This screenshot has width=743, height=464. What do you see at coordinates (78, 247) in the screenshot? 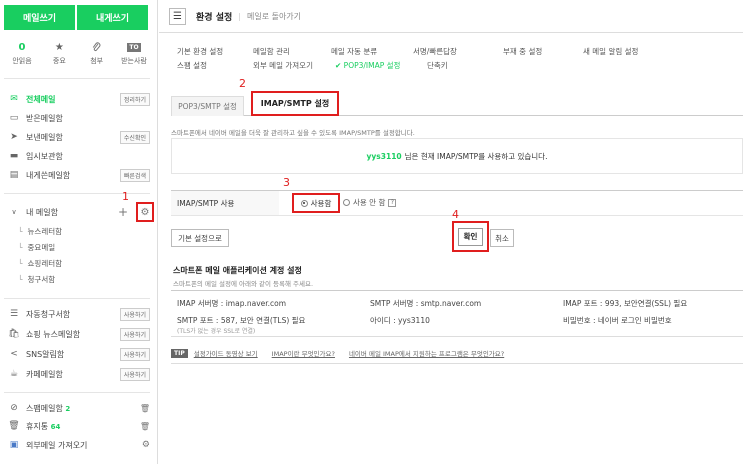
I see `mailbox-item: └ 중요메일` at bounding box center [78, 247].